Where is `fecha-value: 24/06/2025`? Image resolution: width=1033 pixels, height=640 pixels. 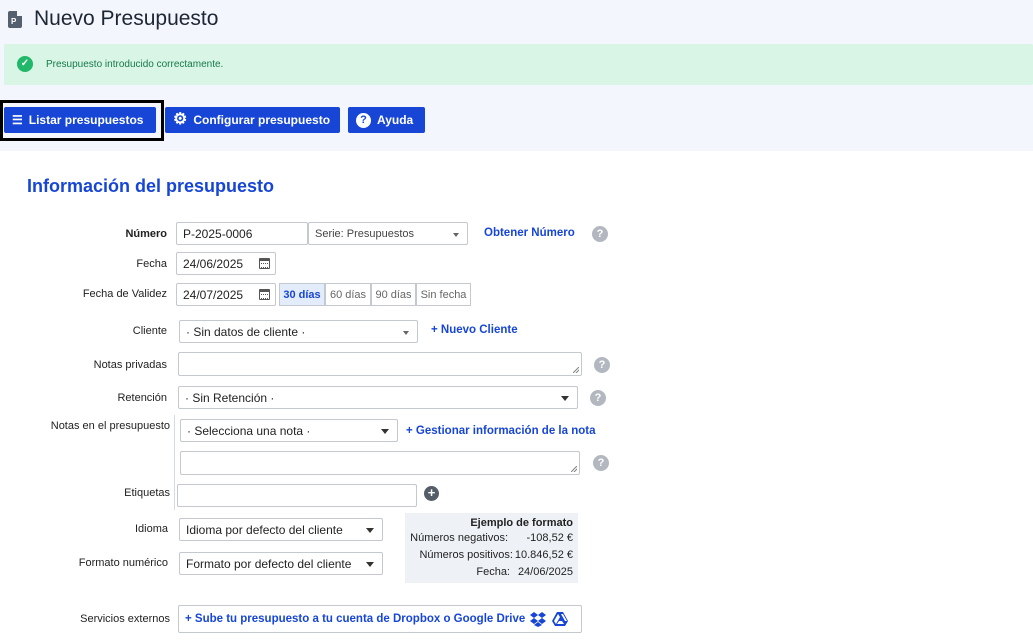 fecha-value: 24/06/2025 is located at coordinates (213, 264).